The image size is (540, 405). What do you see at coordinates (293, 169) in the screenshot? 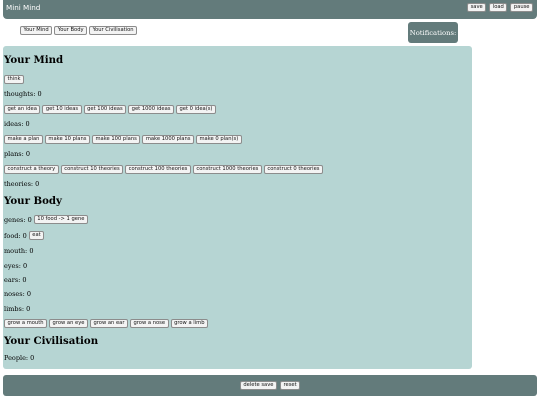
I see `construct-max-theories-button: construct 0 theories` at bounding box center [293, 169].